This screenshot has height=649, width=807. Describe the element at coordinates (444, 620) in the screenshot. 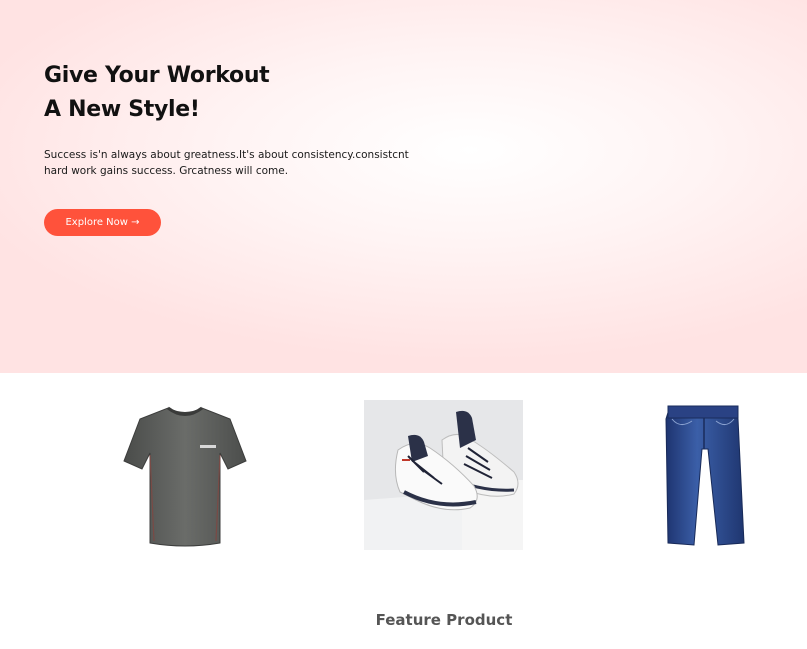

I see `feature-product-heading: Feature Product` at that location.